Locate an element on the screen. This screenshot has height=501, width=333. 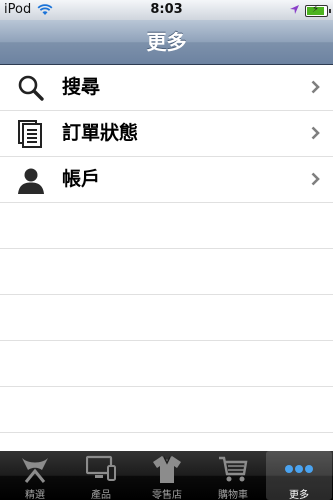
tab-bar: 精選 產品 零售店 購物車 更多 is located at coordinates (166, 476).